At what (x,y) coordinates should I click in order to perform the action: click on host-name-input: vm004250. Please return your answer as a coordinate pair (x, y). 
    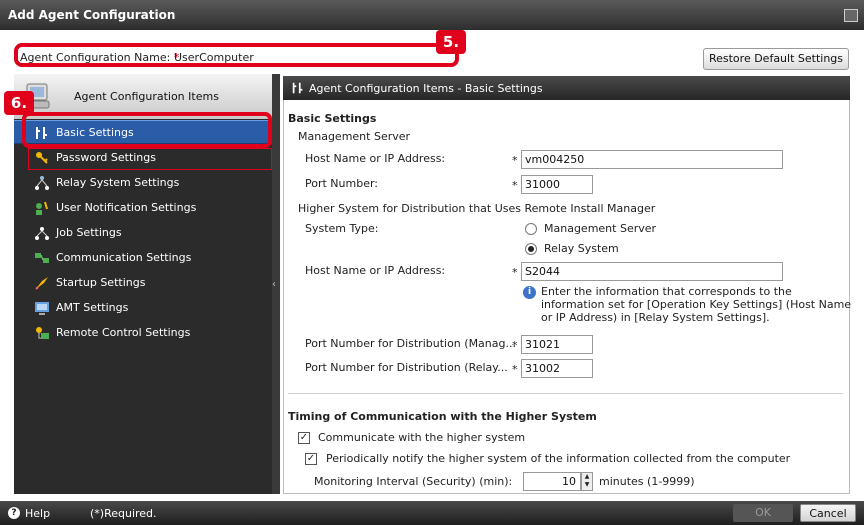
    Looking at the image, I should click on (652, 159).